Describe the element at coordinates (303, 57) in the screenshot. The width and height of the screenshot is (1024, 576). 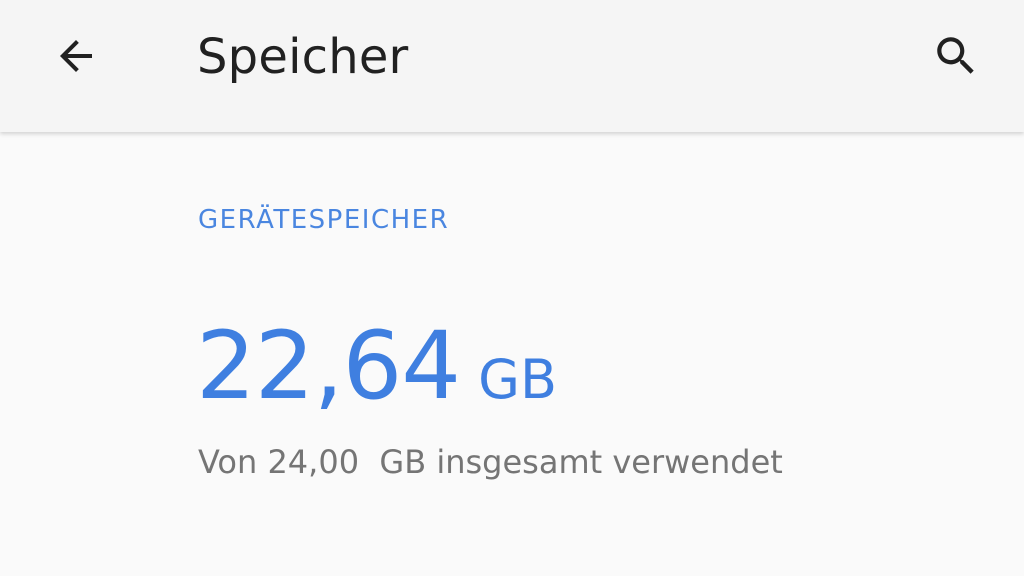
I see `page-title: Speicher` at that location.